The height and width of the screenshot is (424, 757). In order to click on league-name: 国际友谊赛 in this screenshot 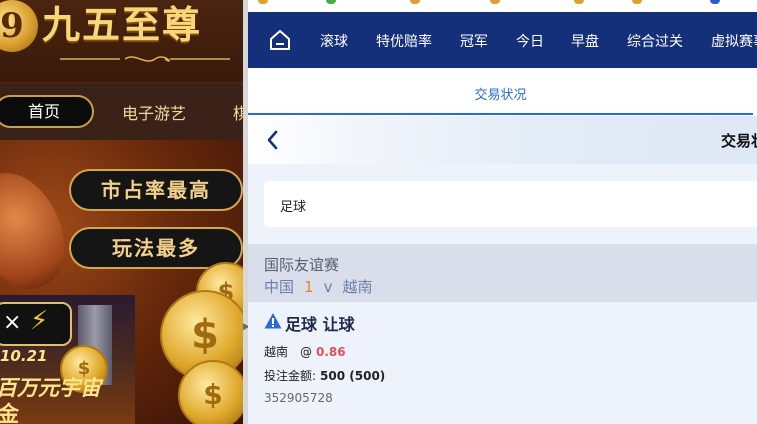, I will do `click(302, 265)`.